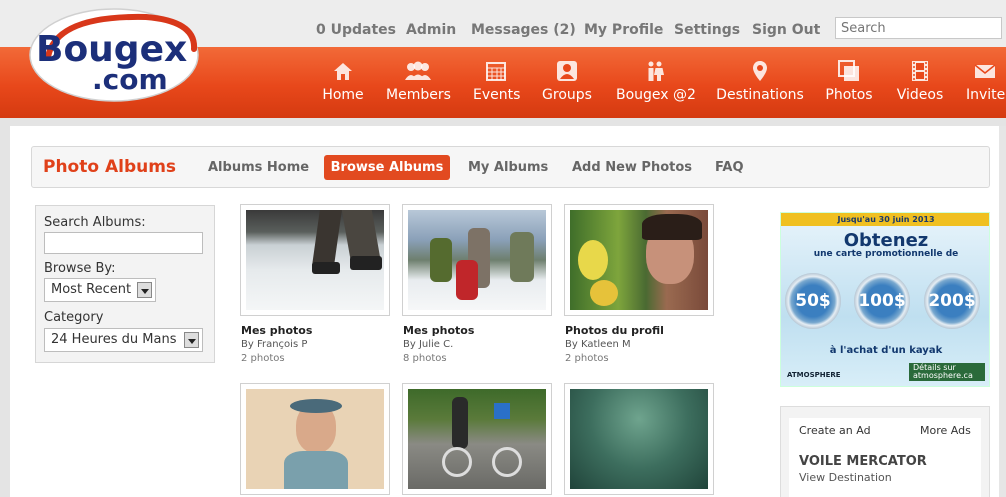 This screenshot has width=1006, height=497. What do you see at coordinates (496, 71) in the screenshot?
I see `calendar-icon` at bounding box center [496, 71].